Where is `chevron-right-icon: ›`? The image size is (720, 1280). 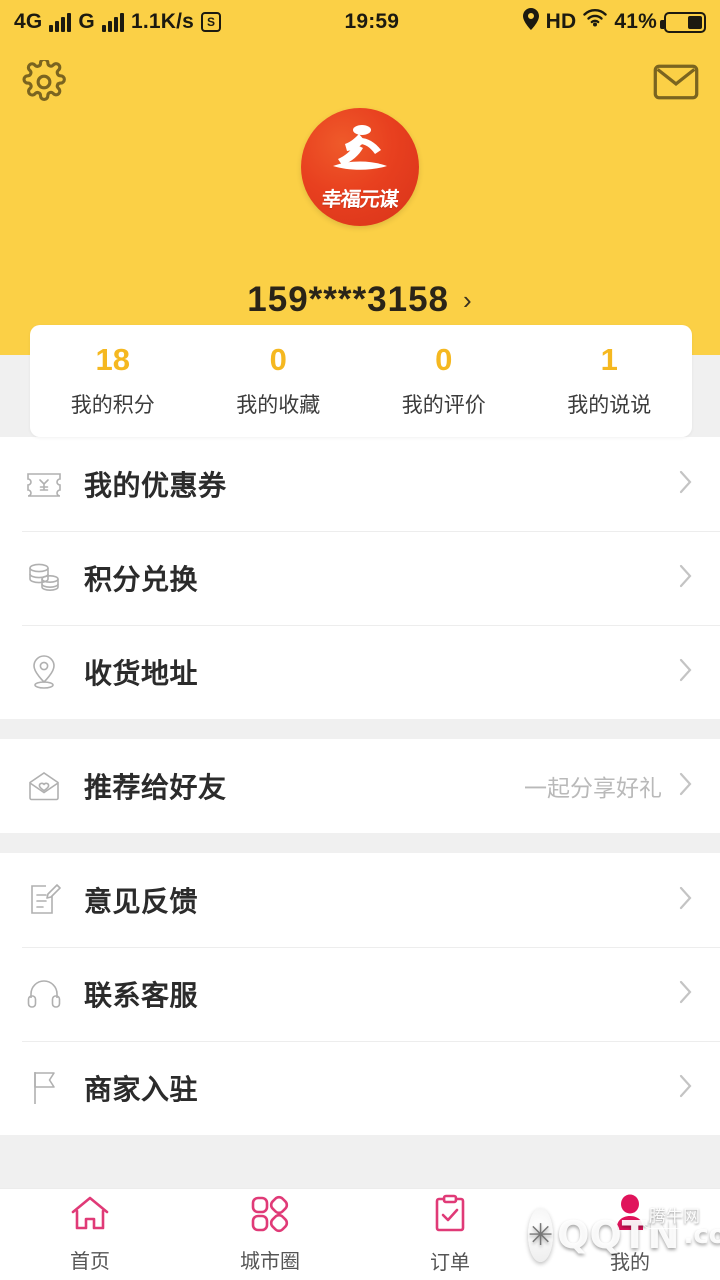 chevron-right-icon: › is located at coordinates (468, 299).